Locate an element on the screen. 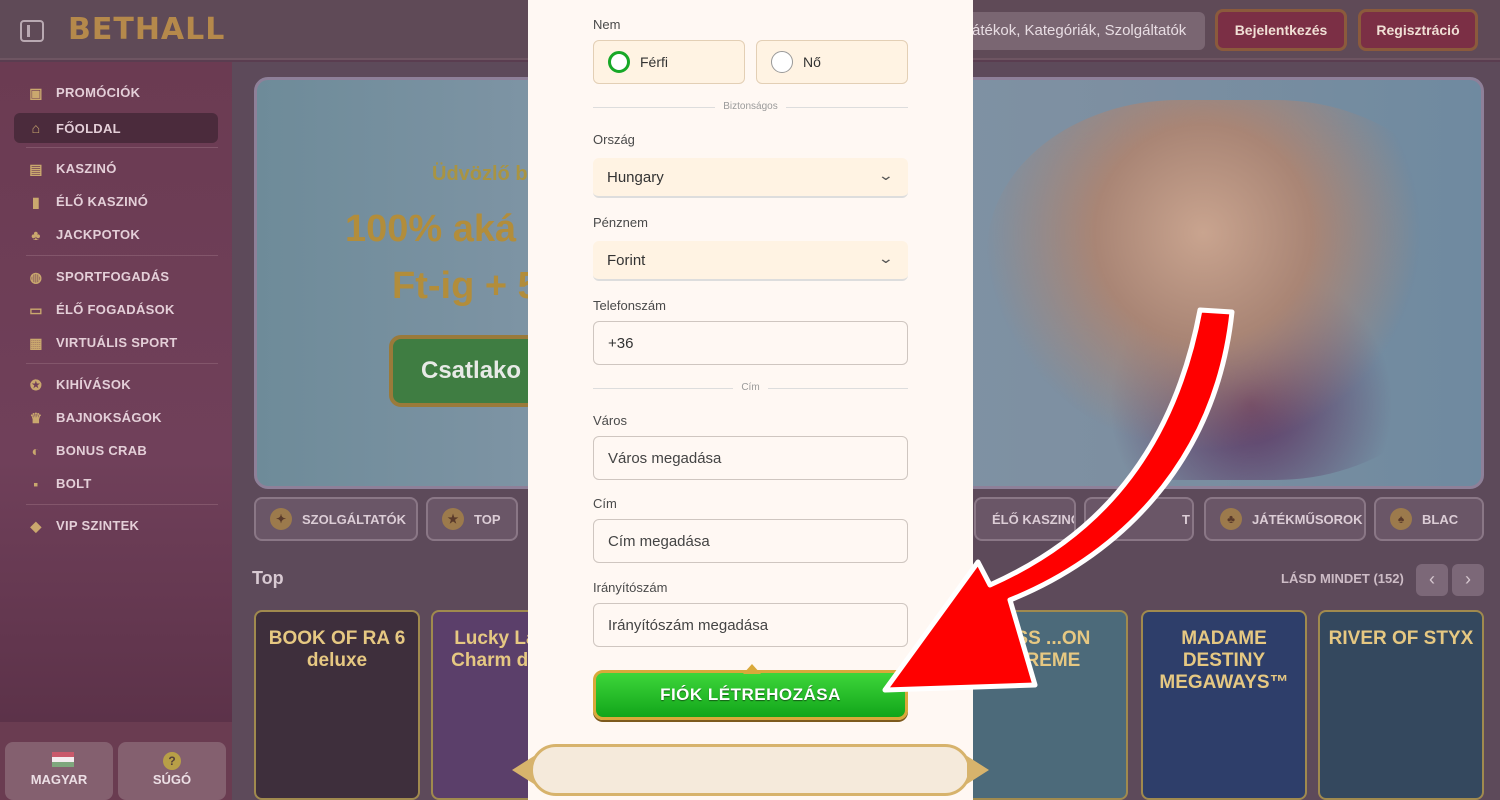 Image resolution: width=1500 pixels, height=800 pixels. scroll-ornament is located at coordinates (750, 769).